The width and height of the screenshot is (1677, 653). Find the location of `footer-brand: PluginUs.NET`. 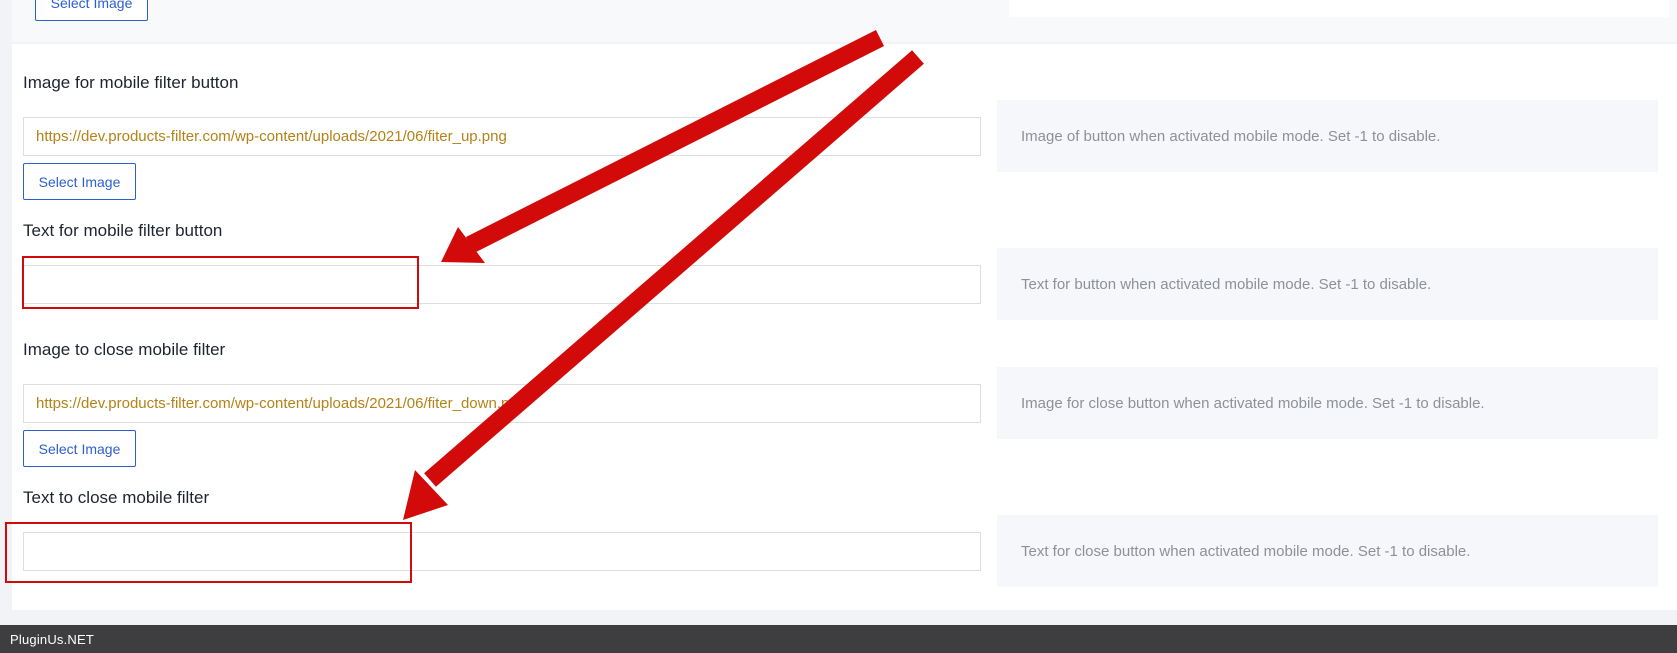

footer-brand: PluginUs.NET is located at coordinates (52, 639).